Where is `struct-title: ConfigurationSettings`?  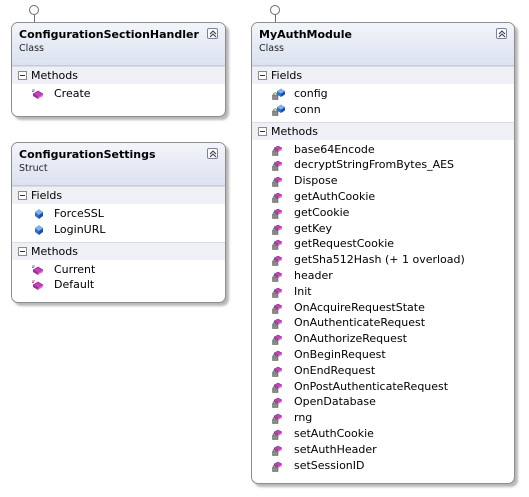 struct-title: ConfigurationSettings is located at coordinates (87, 154).